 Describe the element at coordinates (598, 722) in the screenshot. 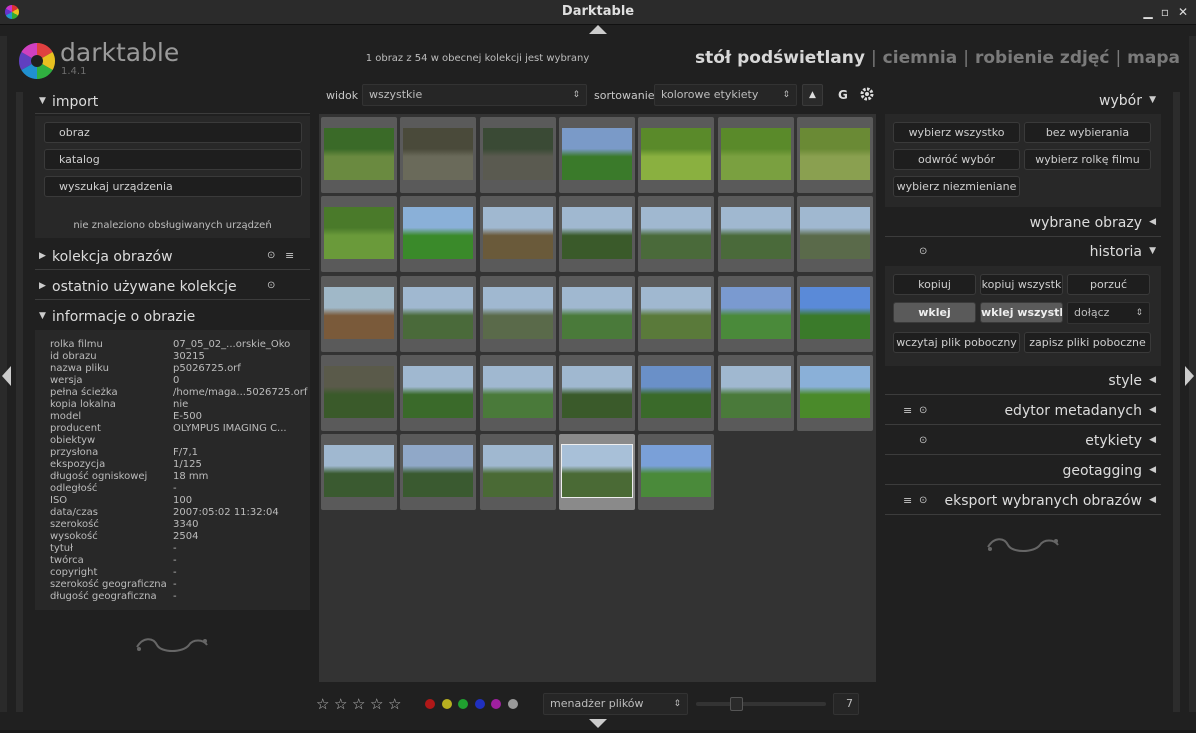

I see `bottom-panel-toggle-icon` at that location.